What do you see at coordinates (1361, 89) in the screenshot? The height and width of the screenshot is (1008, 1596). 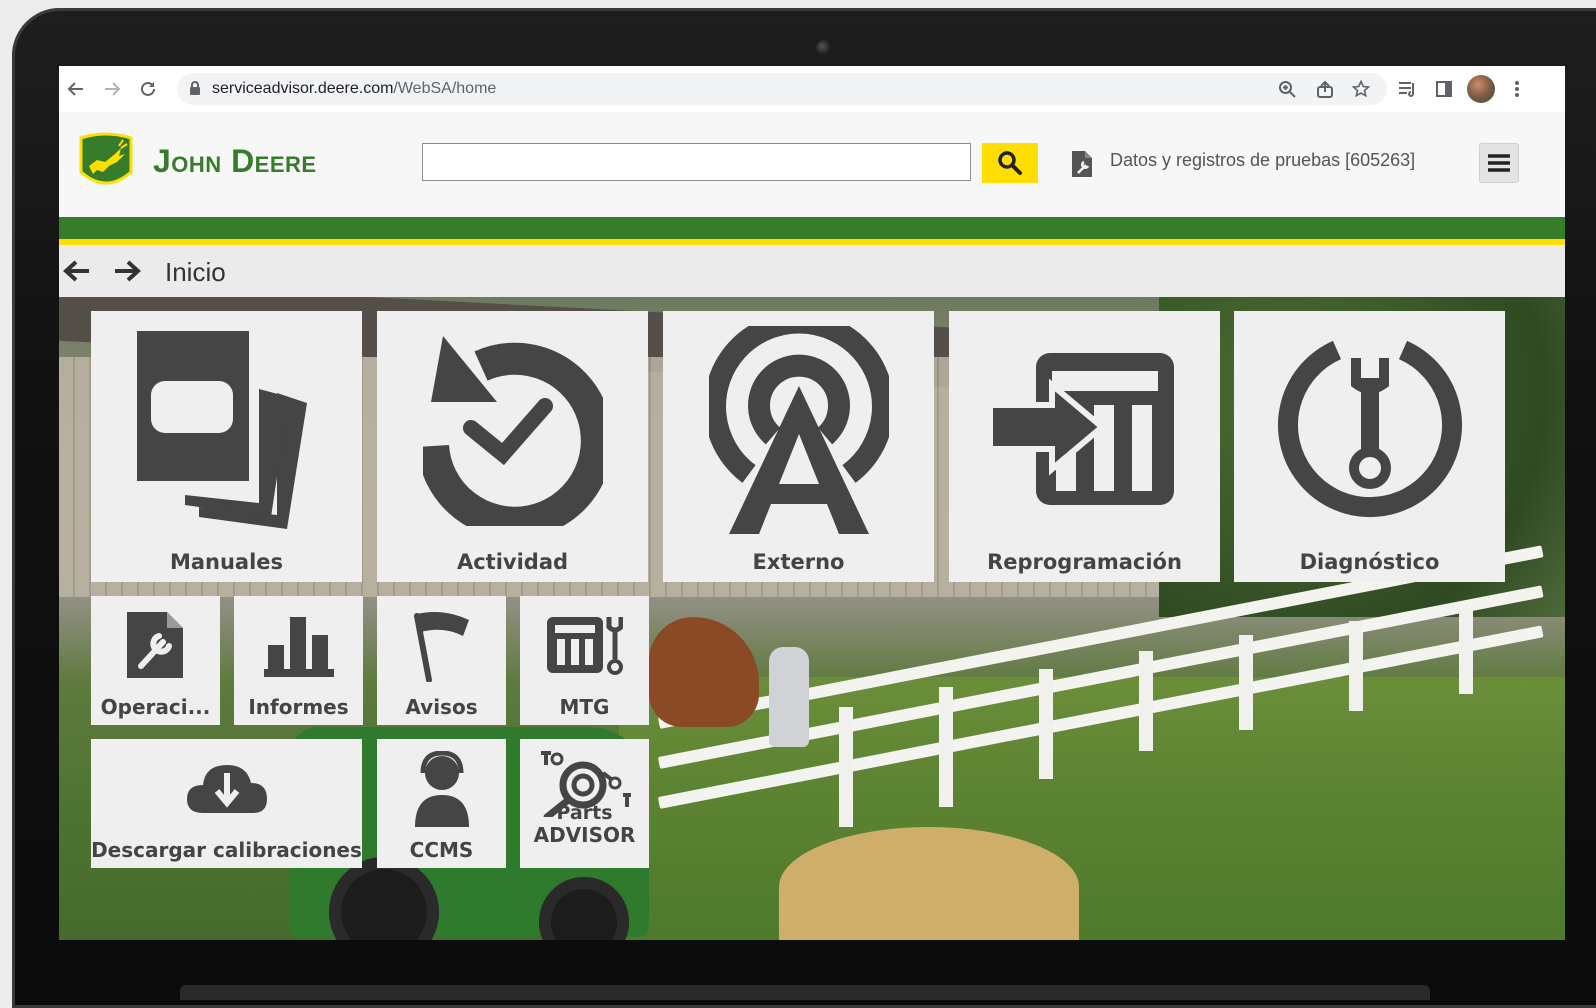 I see `star-icon` at bounding box center [1361, 89].